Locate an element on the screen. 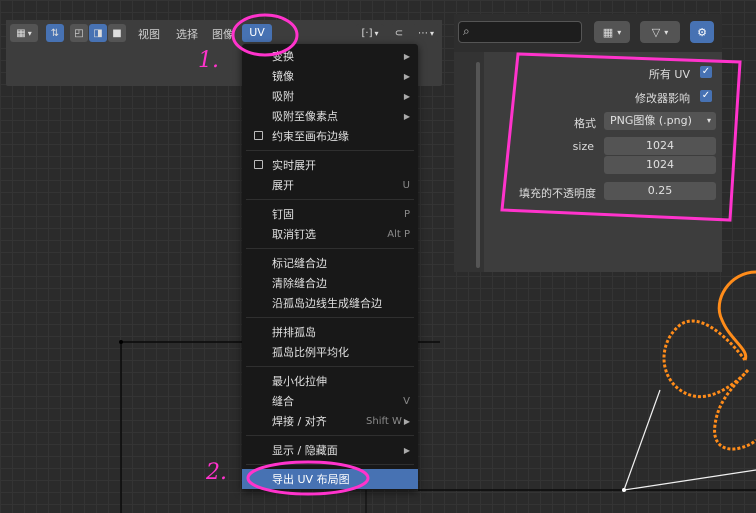 The width and height of the screenshot is (756, 513). menu-item-constrain-to-bounds: 约束至画布边缘 is located at coordinates (330, 136).